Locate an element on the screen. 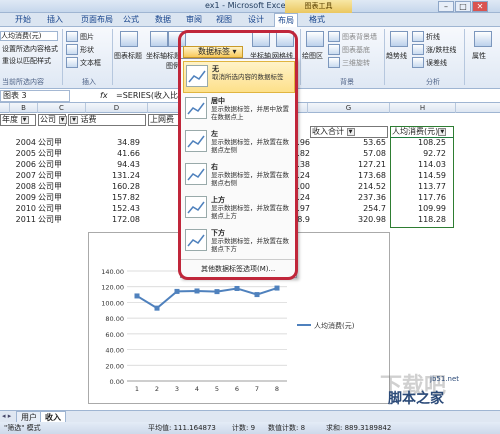  column-header-c: C is located at coordinates (62, 108).